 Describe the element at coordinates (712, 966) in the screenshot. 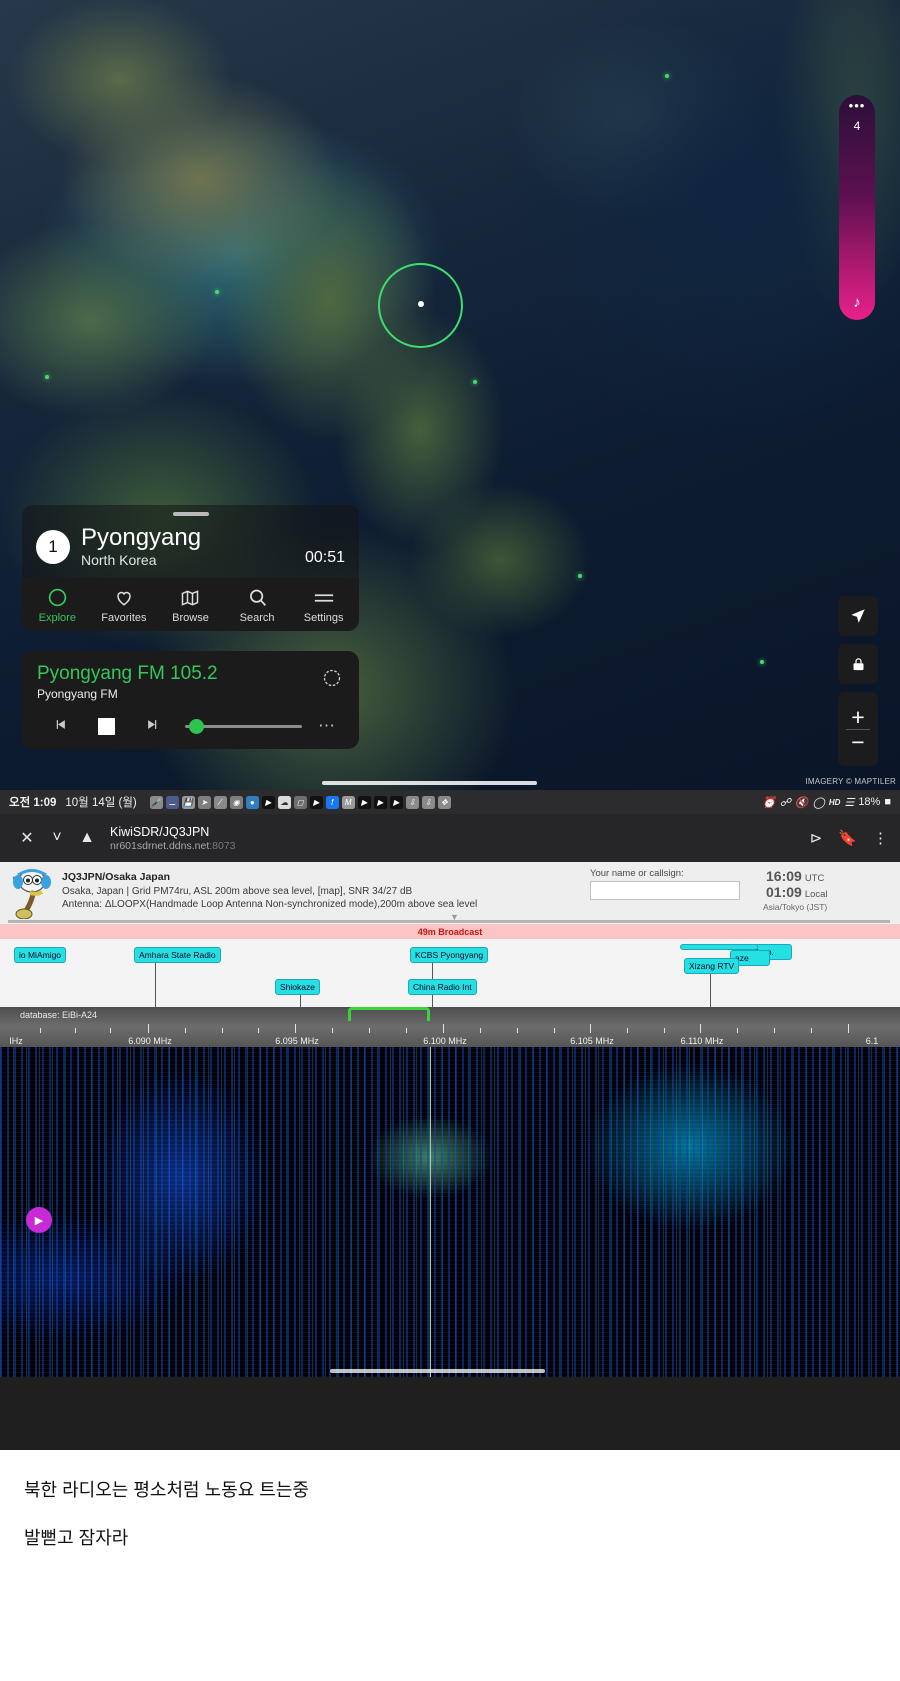

I see `station-tag: Xizang RTV` at that location.